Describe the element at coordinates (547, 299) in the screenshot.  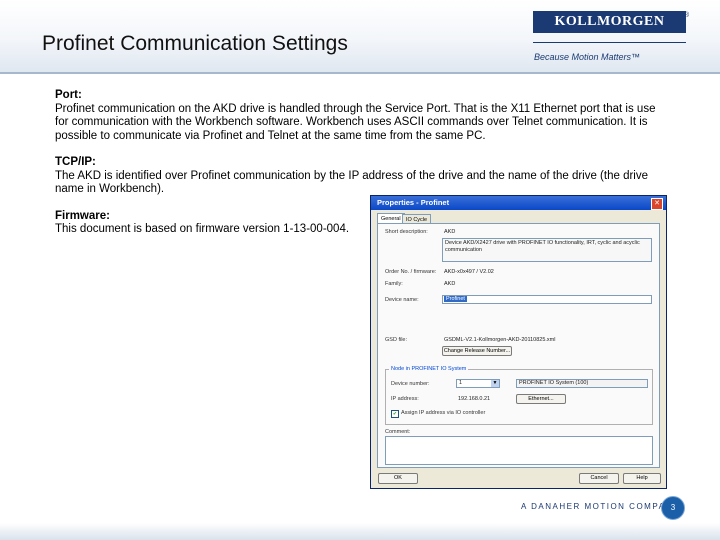
I see `device-name-input: Profinet` at that location.